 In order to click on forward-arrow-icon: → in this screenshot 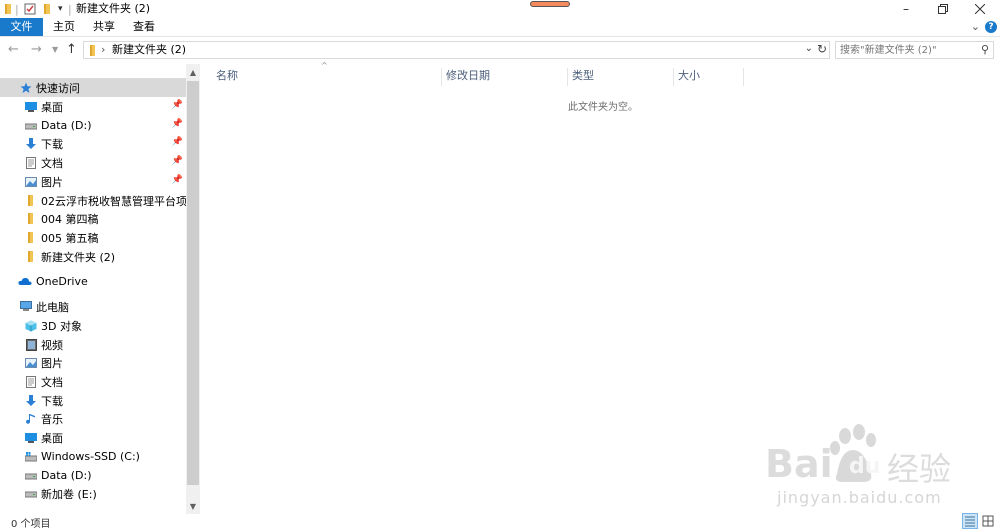, I will do `click(36, 50)`.